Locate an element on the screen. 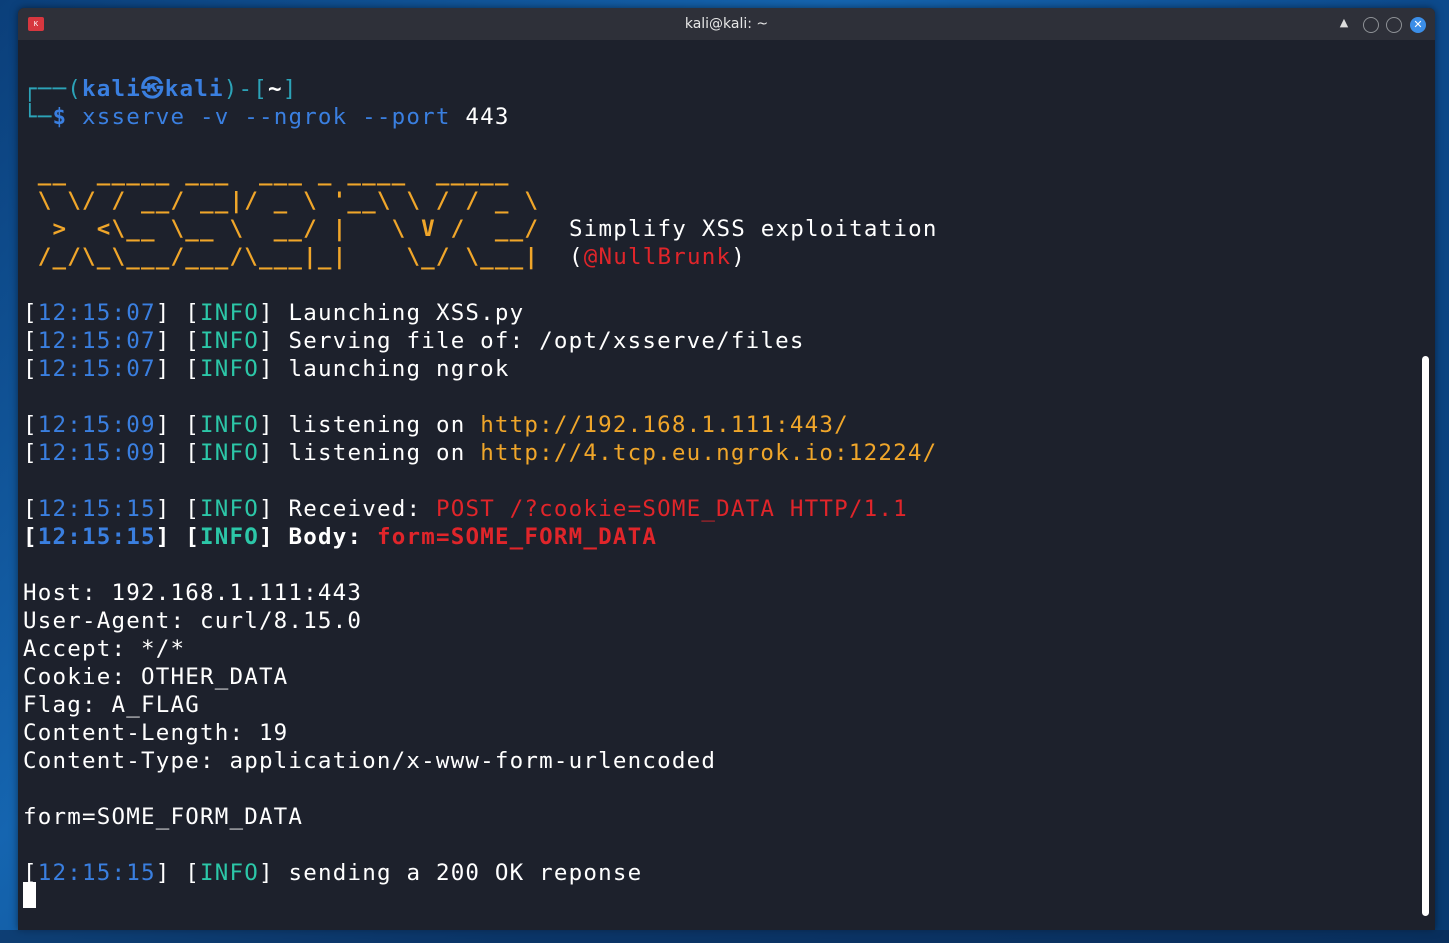  prompt-box-end: ] is located at coordinates (290, 89).